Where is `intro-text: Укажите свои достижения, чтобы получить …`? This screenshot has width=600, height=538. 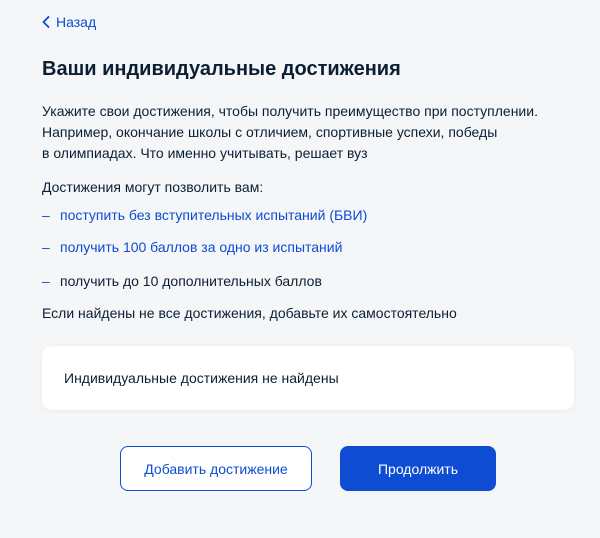
intro-text: Укажите свои достижения, чтобы получить … is located at coordinates (302, 132).